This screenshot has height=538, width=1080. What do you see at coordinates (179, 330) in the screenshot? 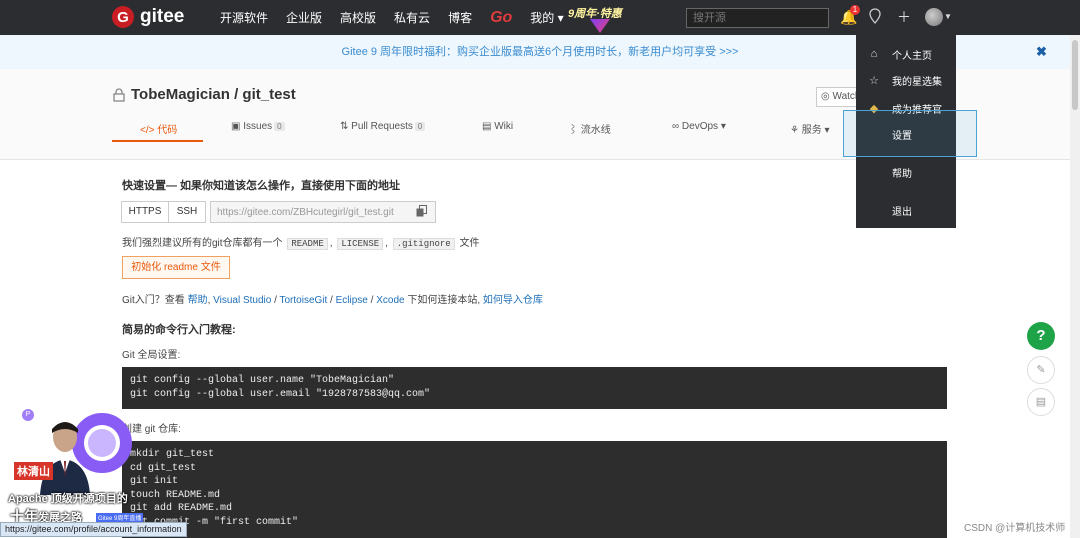
I see `tutorial-heading: 简易的命令行入门教程:` at bounding box center [179, 330].